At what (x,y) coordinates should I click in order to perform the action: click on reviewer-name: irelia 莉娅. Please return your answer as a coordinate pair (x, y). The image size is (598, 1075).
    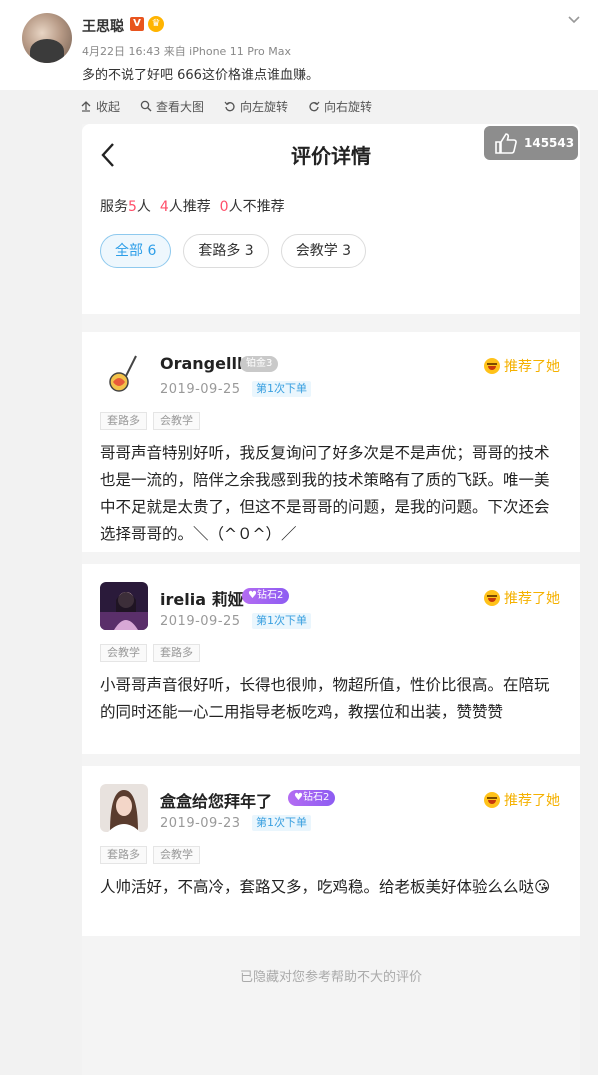
    Looking at the image, I should click on (202, 598).